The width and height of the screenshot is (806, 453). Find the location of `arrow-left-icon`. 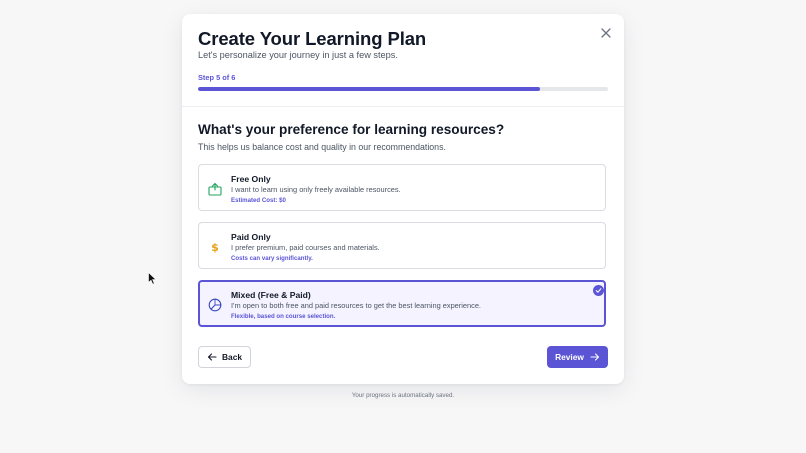

arrow-left-icon is located at coordinates (212, 357).